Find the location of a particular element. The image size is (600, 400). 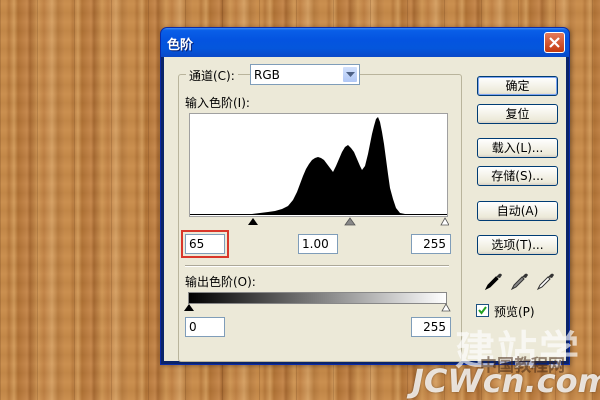

checkmark-icon is located at coordinates (482, 310).